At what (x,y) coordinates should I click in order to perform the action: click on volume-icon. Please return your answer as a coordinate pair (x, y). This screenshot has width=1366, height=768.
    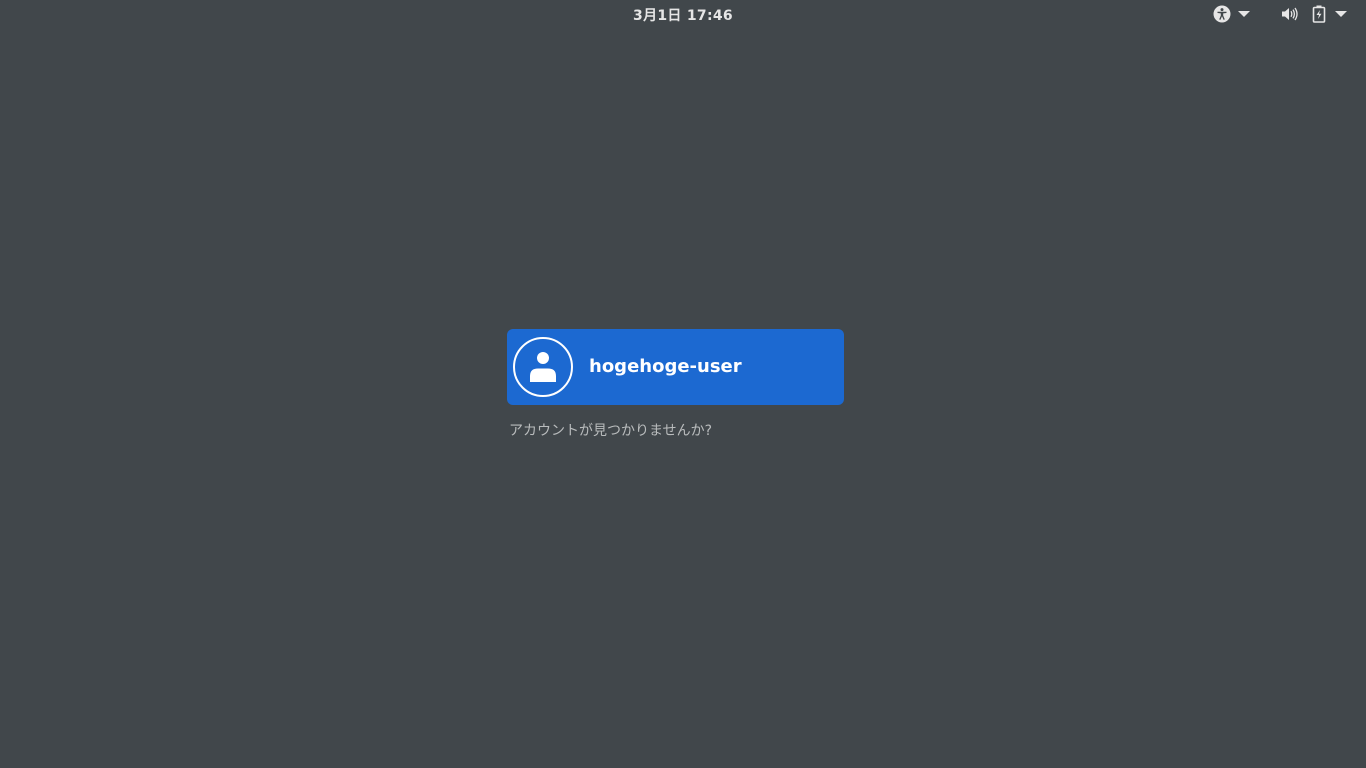
    Looking at the image, I should click on (1290, 14).